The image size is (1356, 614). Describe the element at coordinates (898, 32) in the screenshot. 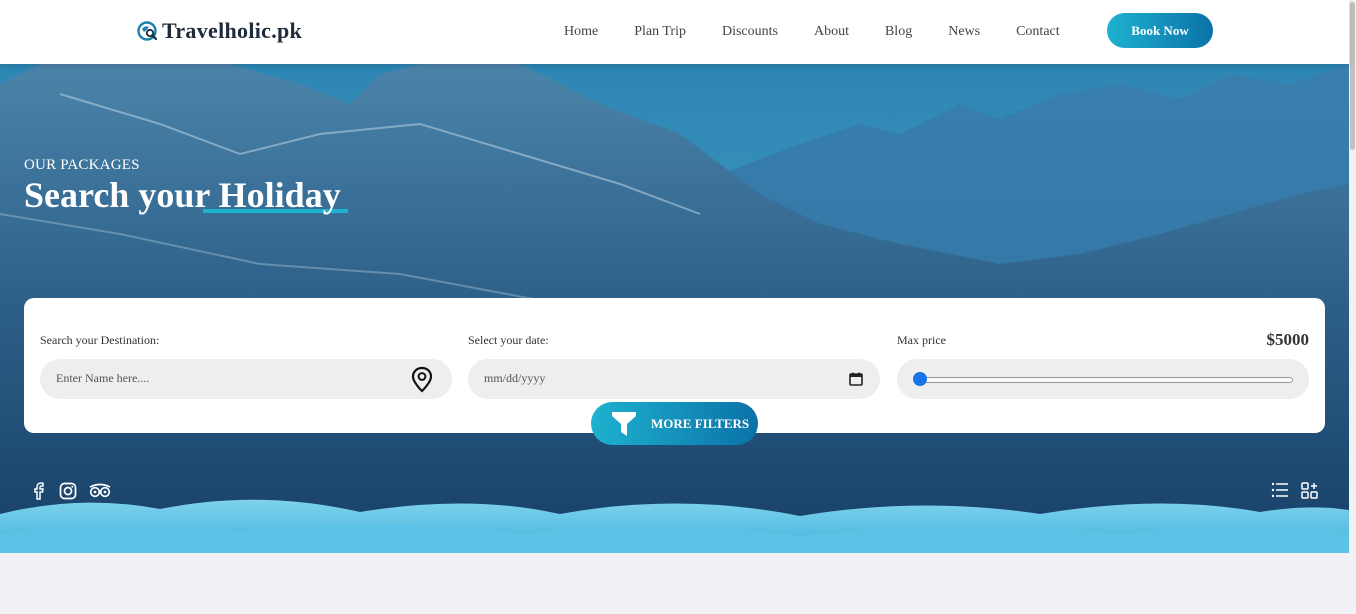

I see `nav-blog: Blog` at that location.